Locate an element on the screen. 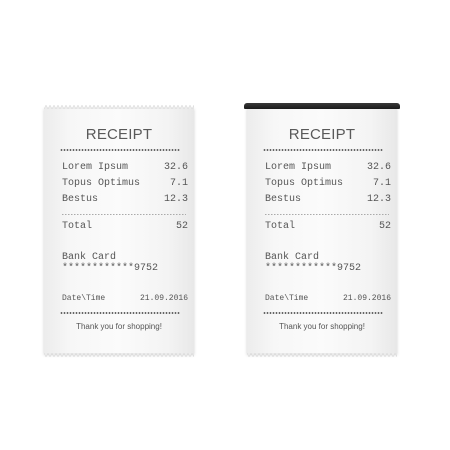  torn-edge-top is located at coordinates (119, 107).